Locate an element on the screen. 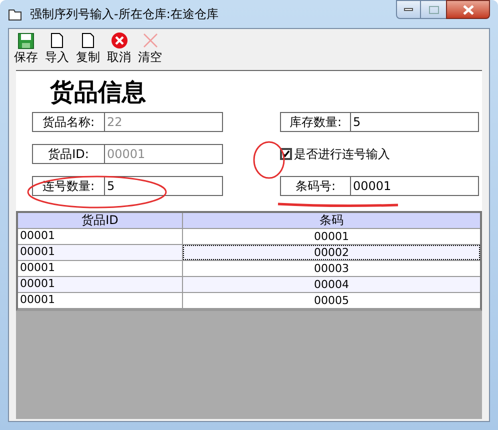  toolbar-button: 导入 is located at coordinates (57, 49).